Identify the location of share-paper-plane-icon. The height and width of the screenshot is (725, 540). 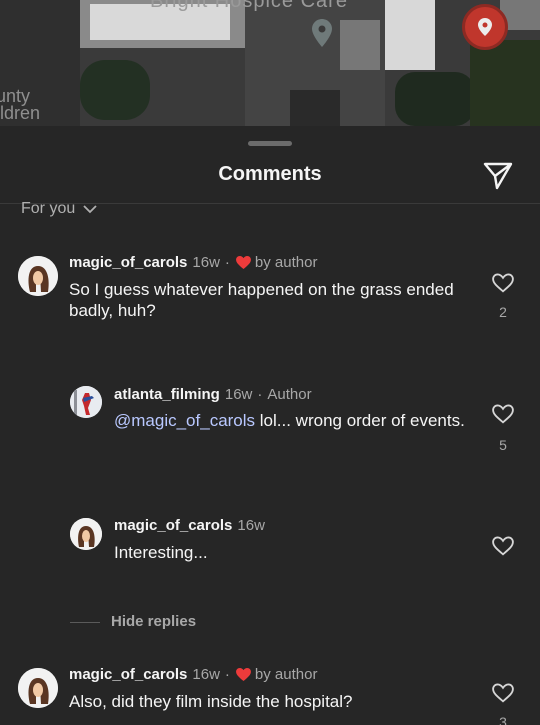
(498, 175).